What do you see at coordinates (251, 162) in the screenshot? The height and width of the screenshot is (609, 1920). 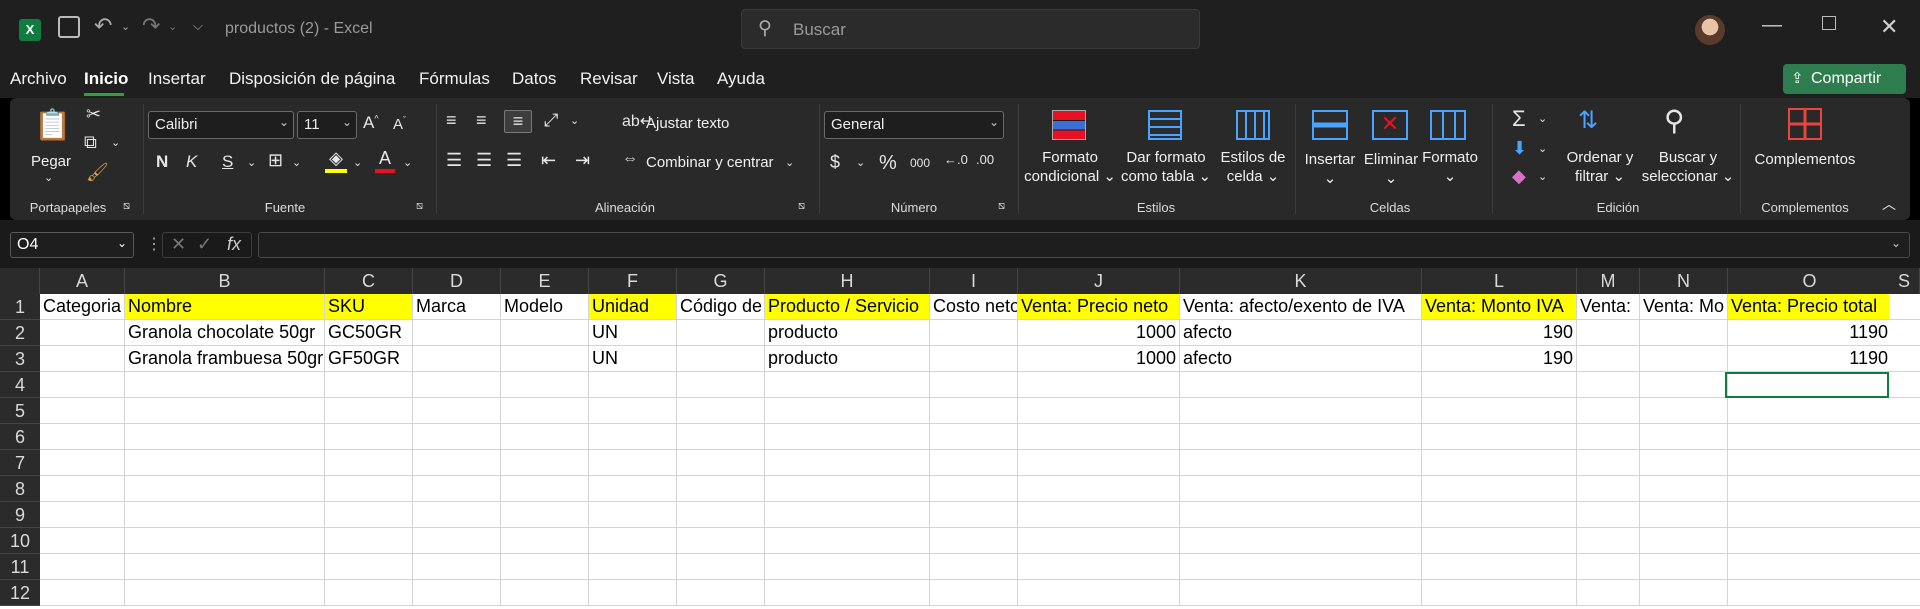 I see `underline-dropdown-icon: ⌄` at bounding box center [251, 162].